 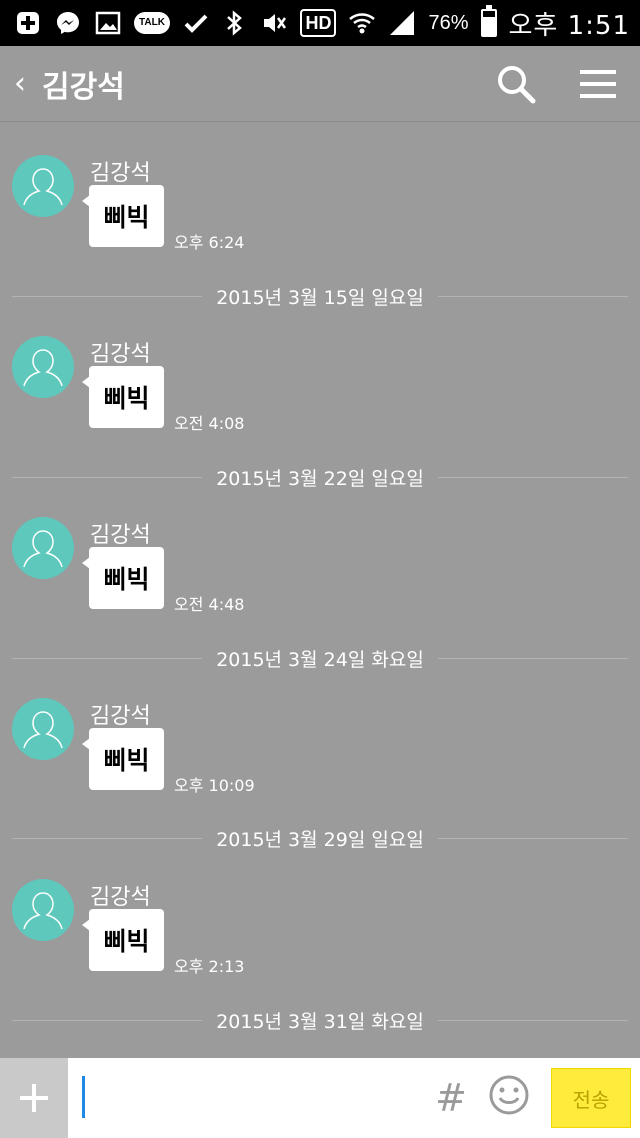 I want to click on hamburger-menu-icon, so click(x=598, y=83).